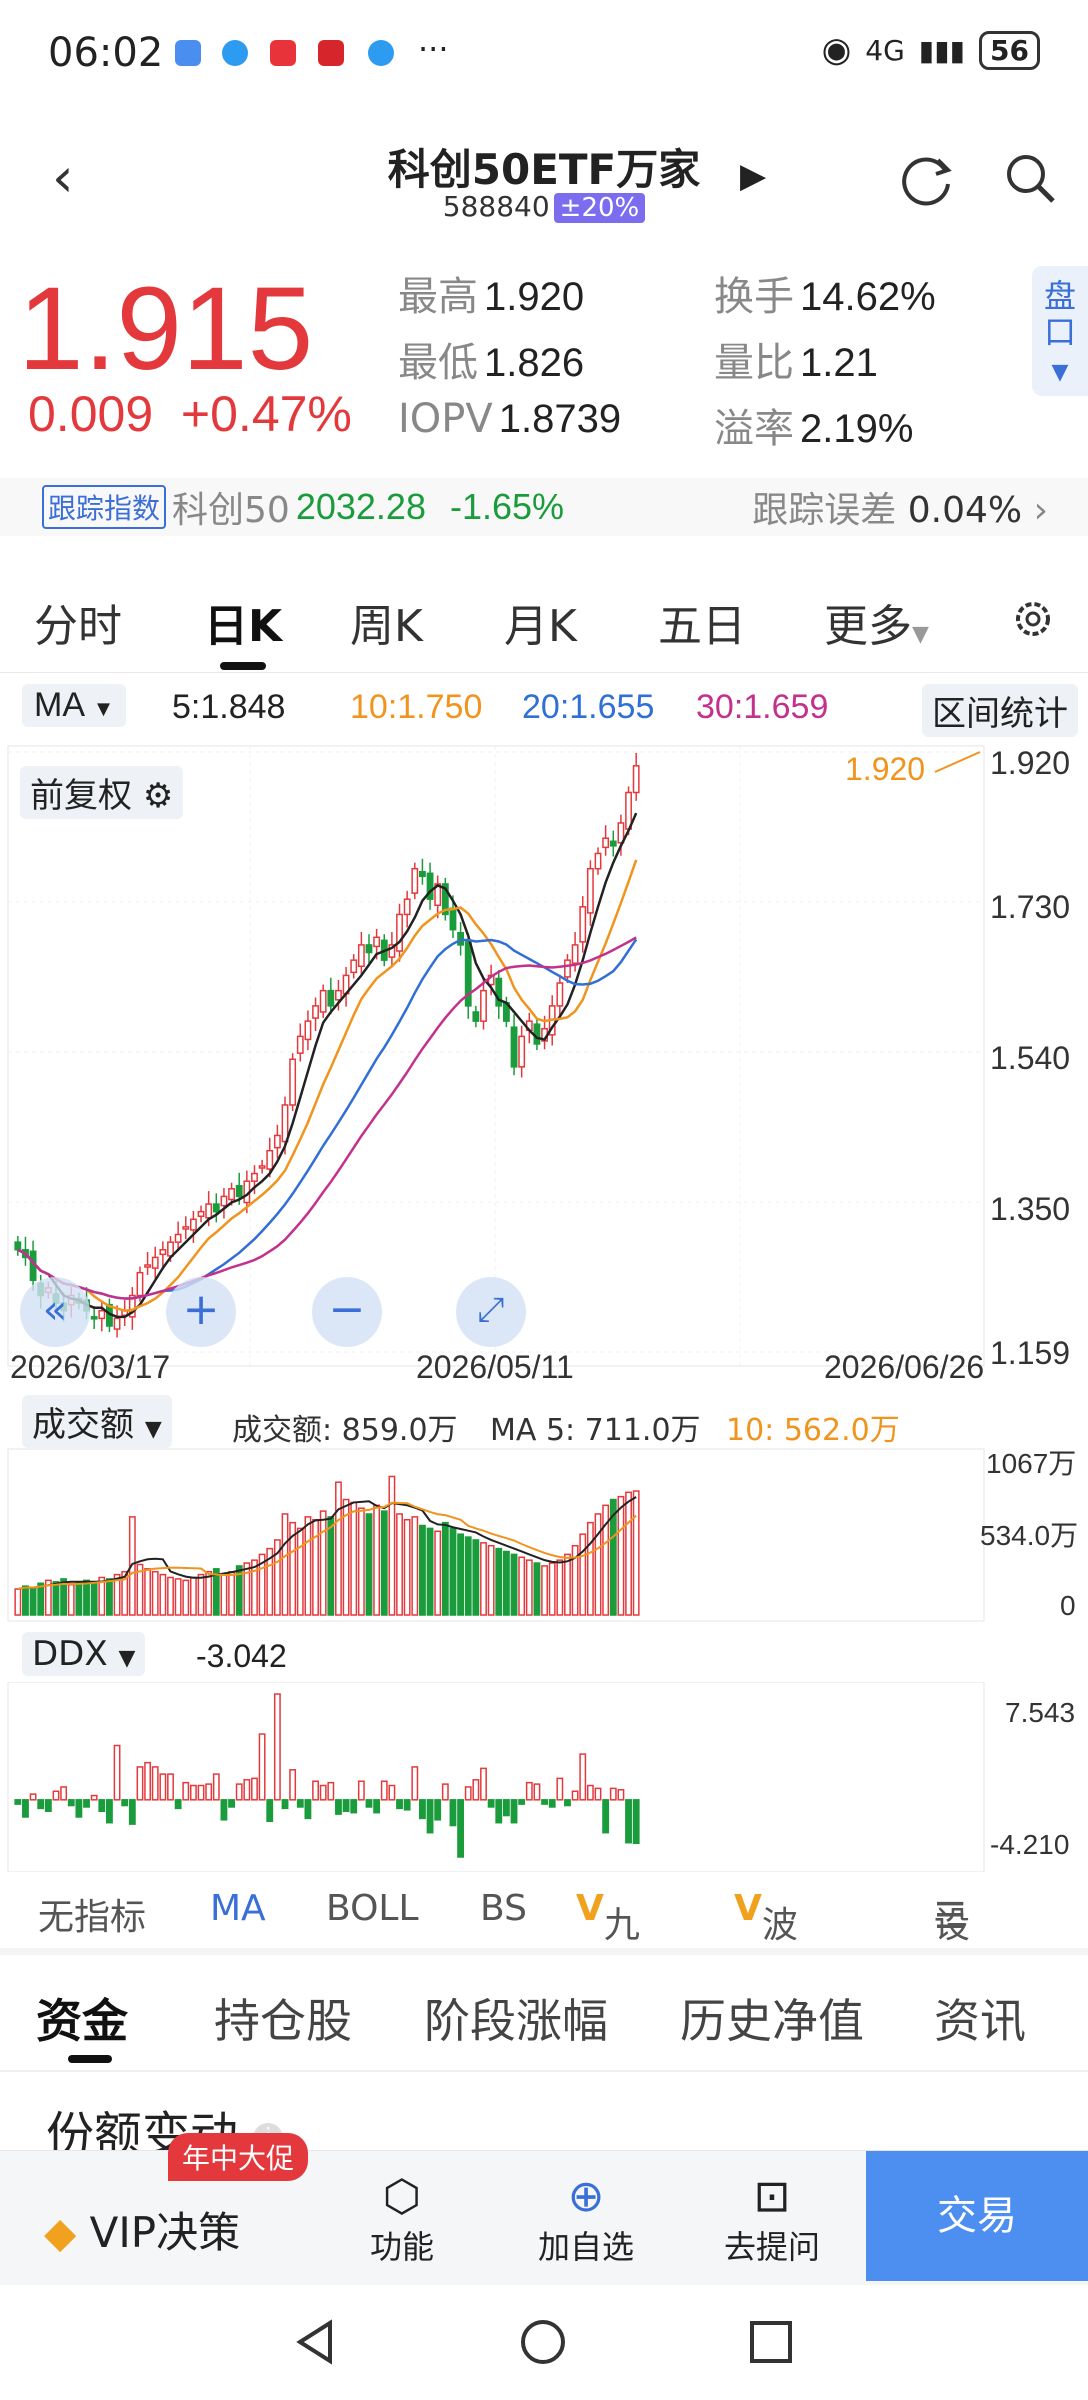 The image size is (1088, 2400). Describe the element at coordinates (104, 507) in the screenshot. I see `tracking-index-tag: 跟踪指数` at that location.